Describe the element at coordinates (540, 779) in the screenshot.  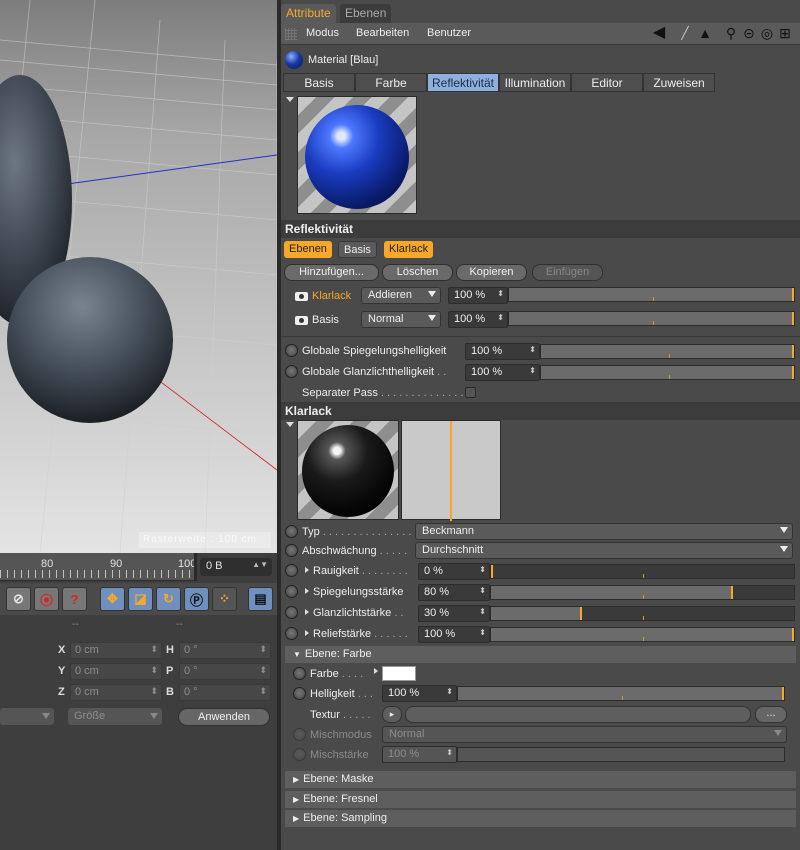
I see `group-ebene-maske: ▶ Ebene: Maske` at that location.